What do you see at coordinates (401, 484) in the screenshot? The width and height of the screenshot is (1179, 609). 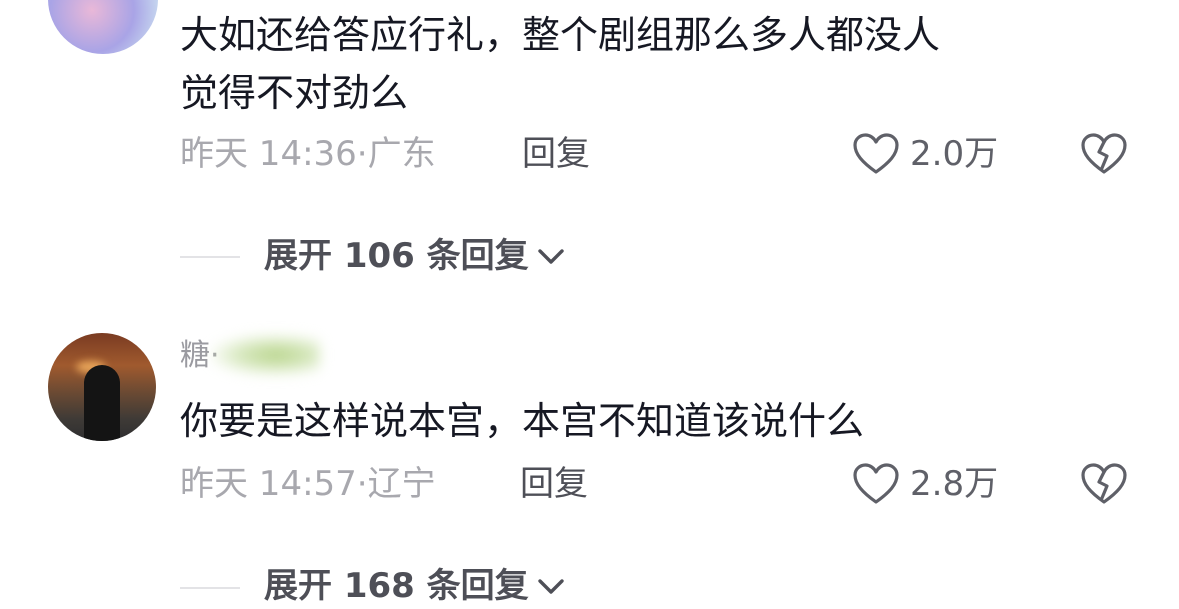 I see `comment-location: 辽宁` at bounding box center [401, 484].